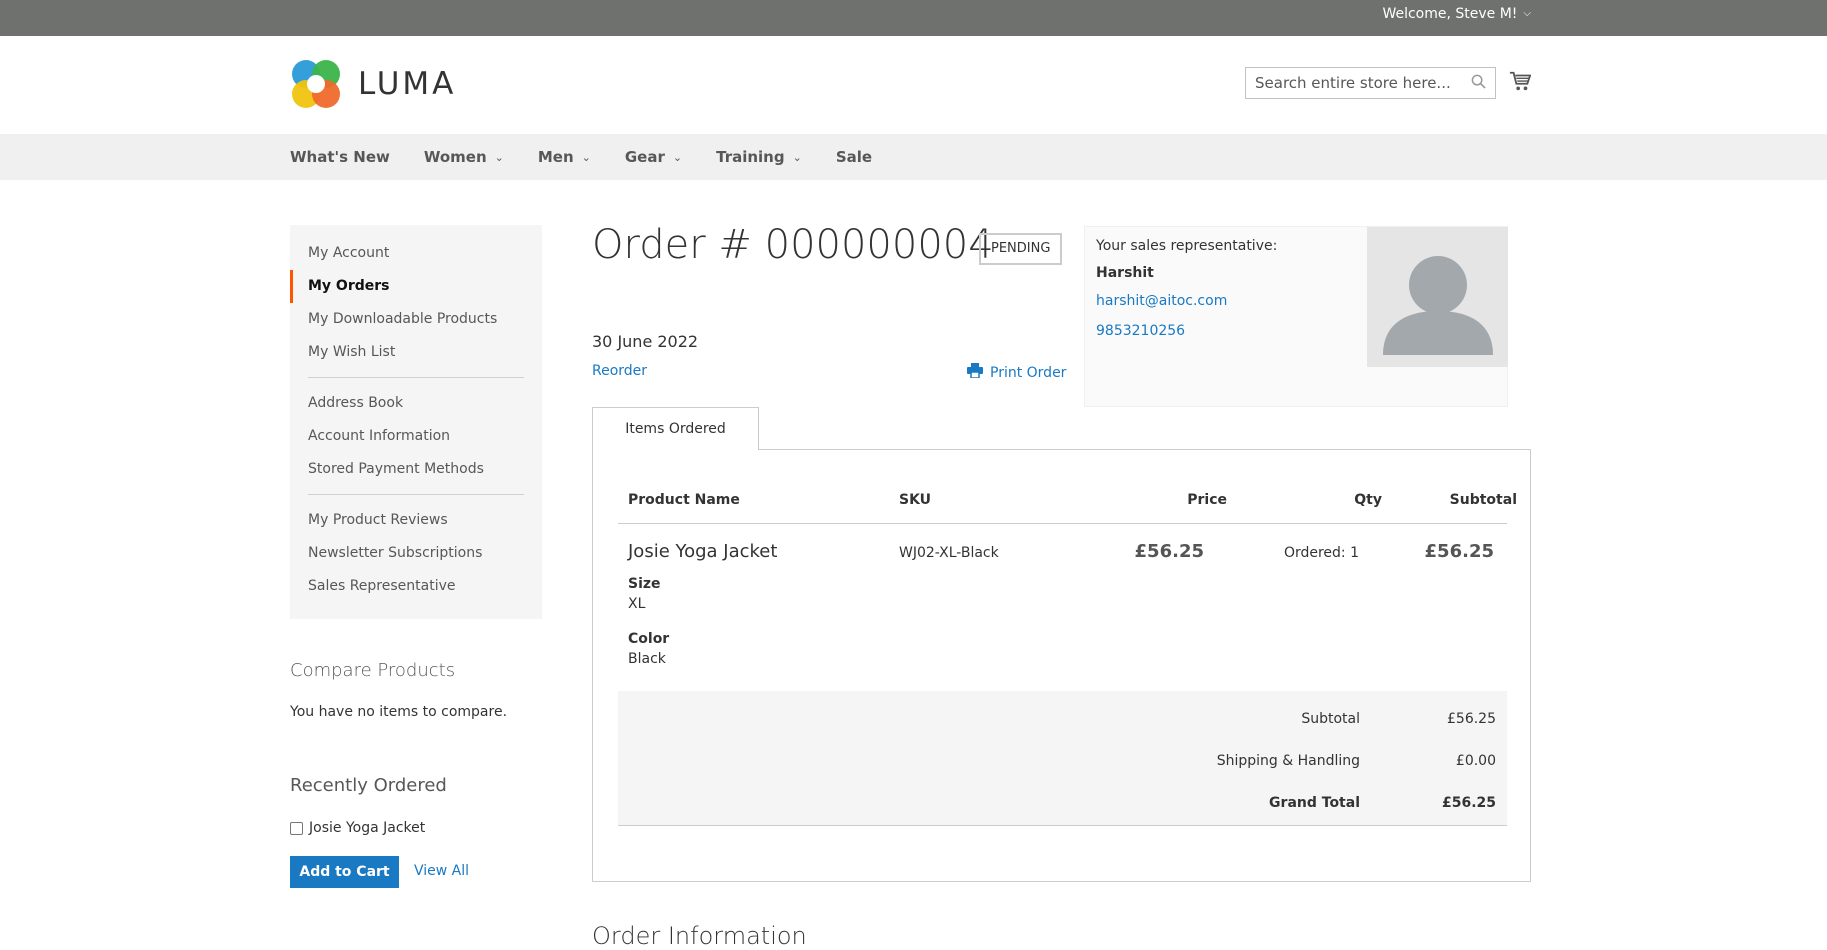 The height and width of the screenshot is (950, 1827). Describe the element at coordinates (1028, 372) in the screenshot. I see `print-order-label: Print Order` at that location.